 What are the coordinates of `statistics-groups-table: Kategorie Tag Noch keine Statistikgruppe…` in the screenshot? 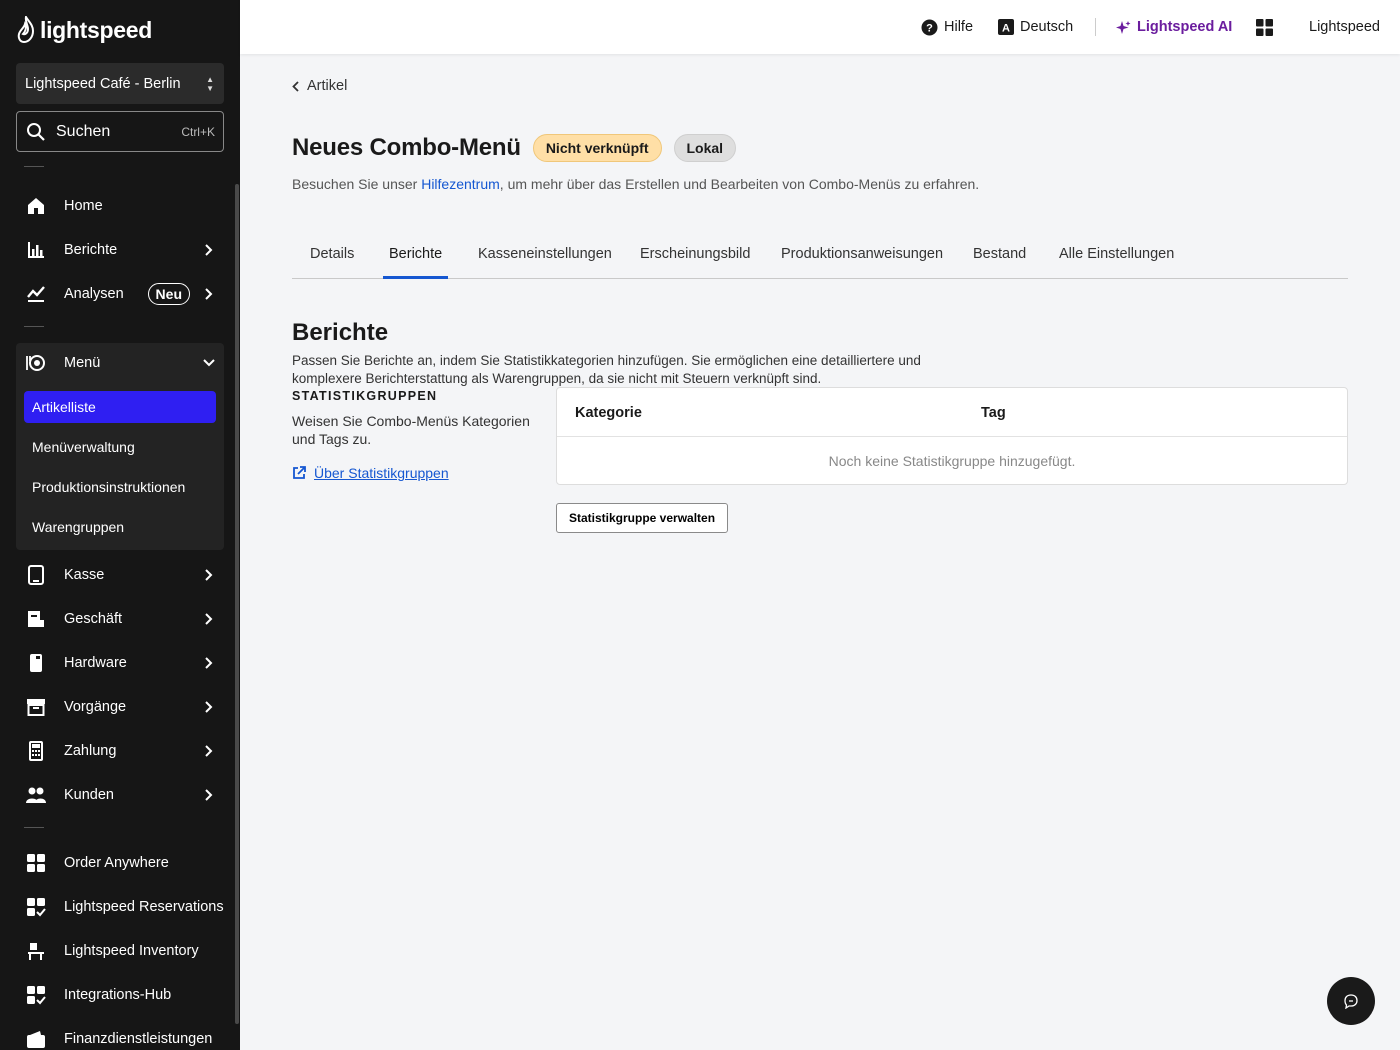 It's located at (952, 436).